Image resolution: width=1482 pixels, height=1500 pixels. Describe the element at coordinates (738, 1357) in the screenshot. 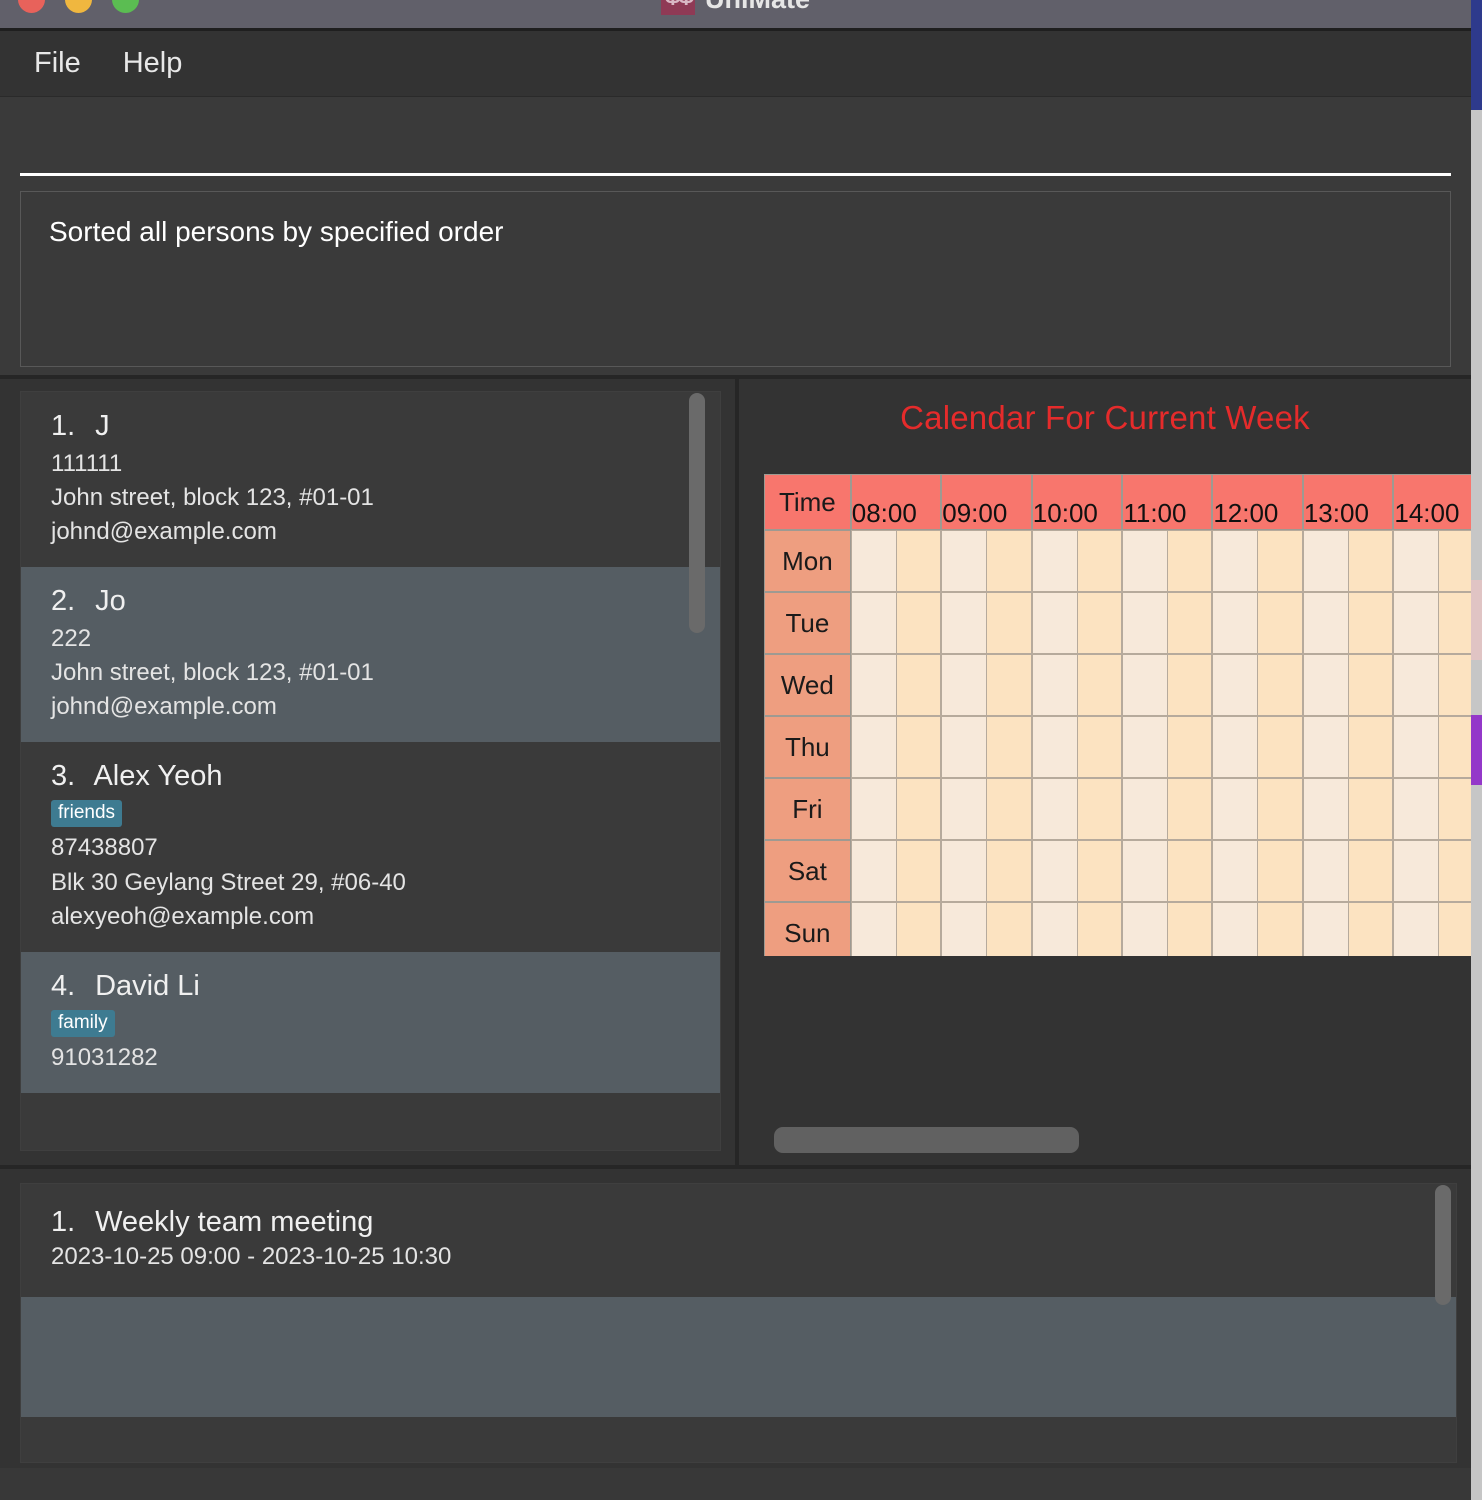

I see `event-card` at that location.